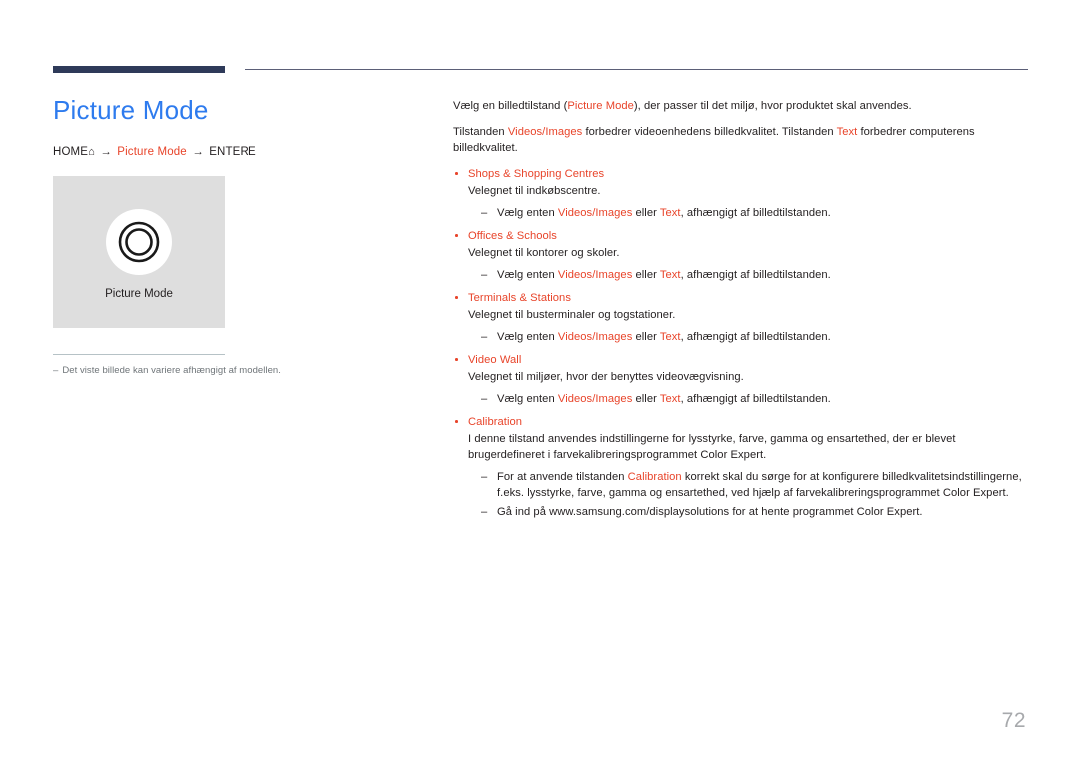  What do you see at coordinates (740, 174) in the screenshot?
I see `bullet-heading: Shops & Shopping Centres` at bounding box center [740, 174].